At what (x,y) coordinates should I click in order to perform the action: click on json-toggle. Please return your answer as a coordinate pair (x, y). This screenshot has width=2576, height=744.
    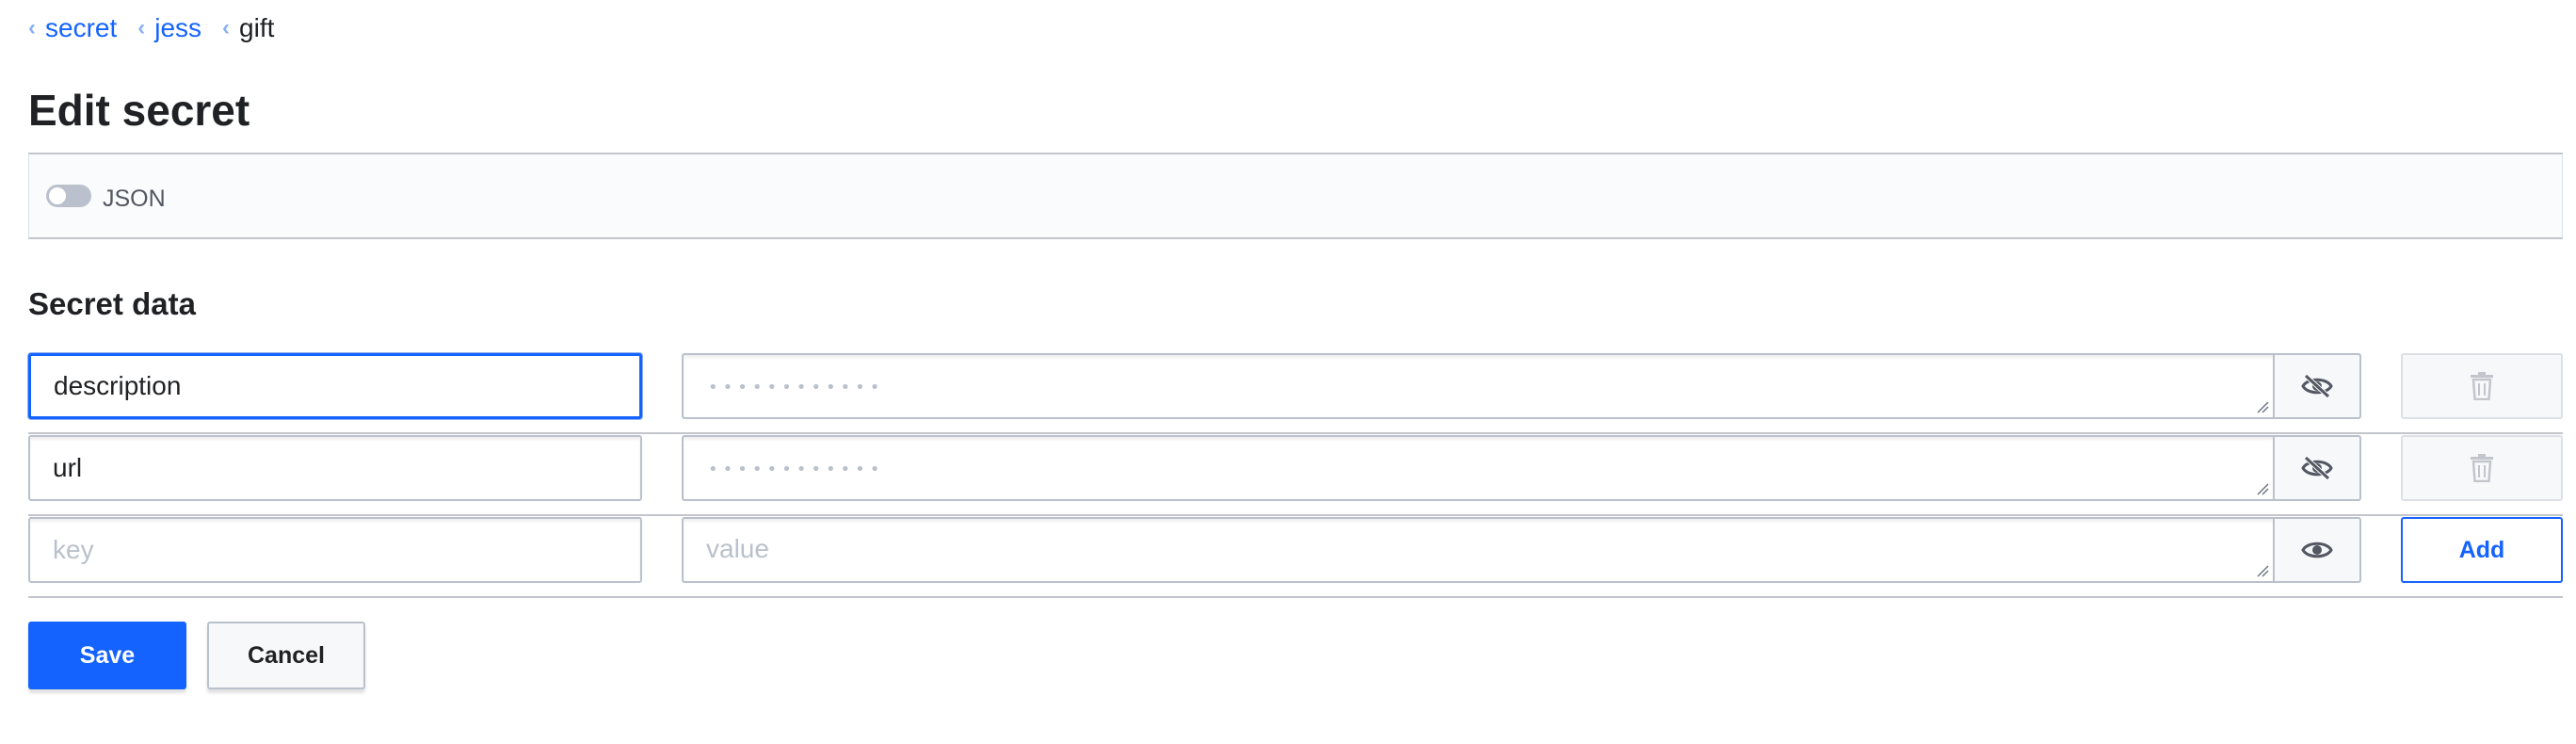
    Looking at the image, I should click on (68, 196).